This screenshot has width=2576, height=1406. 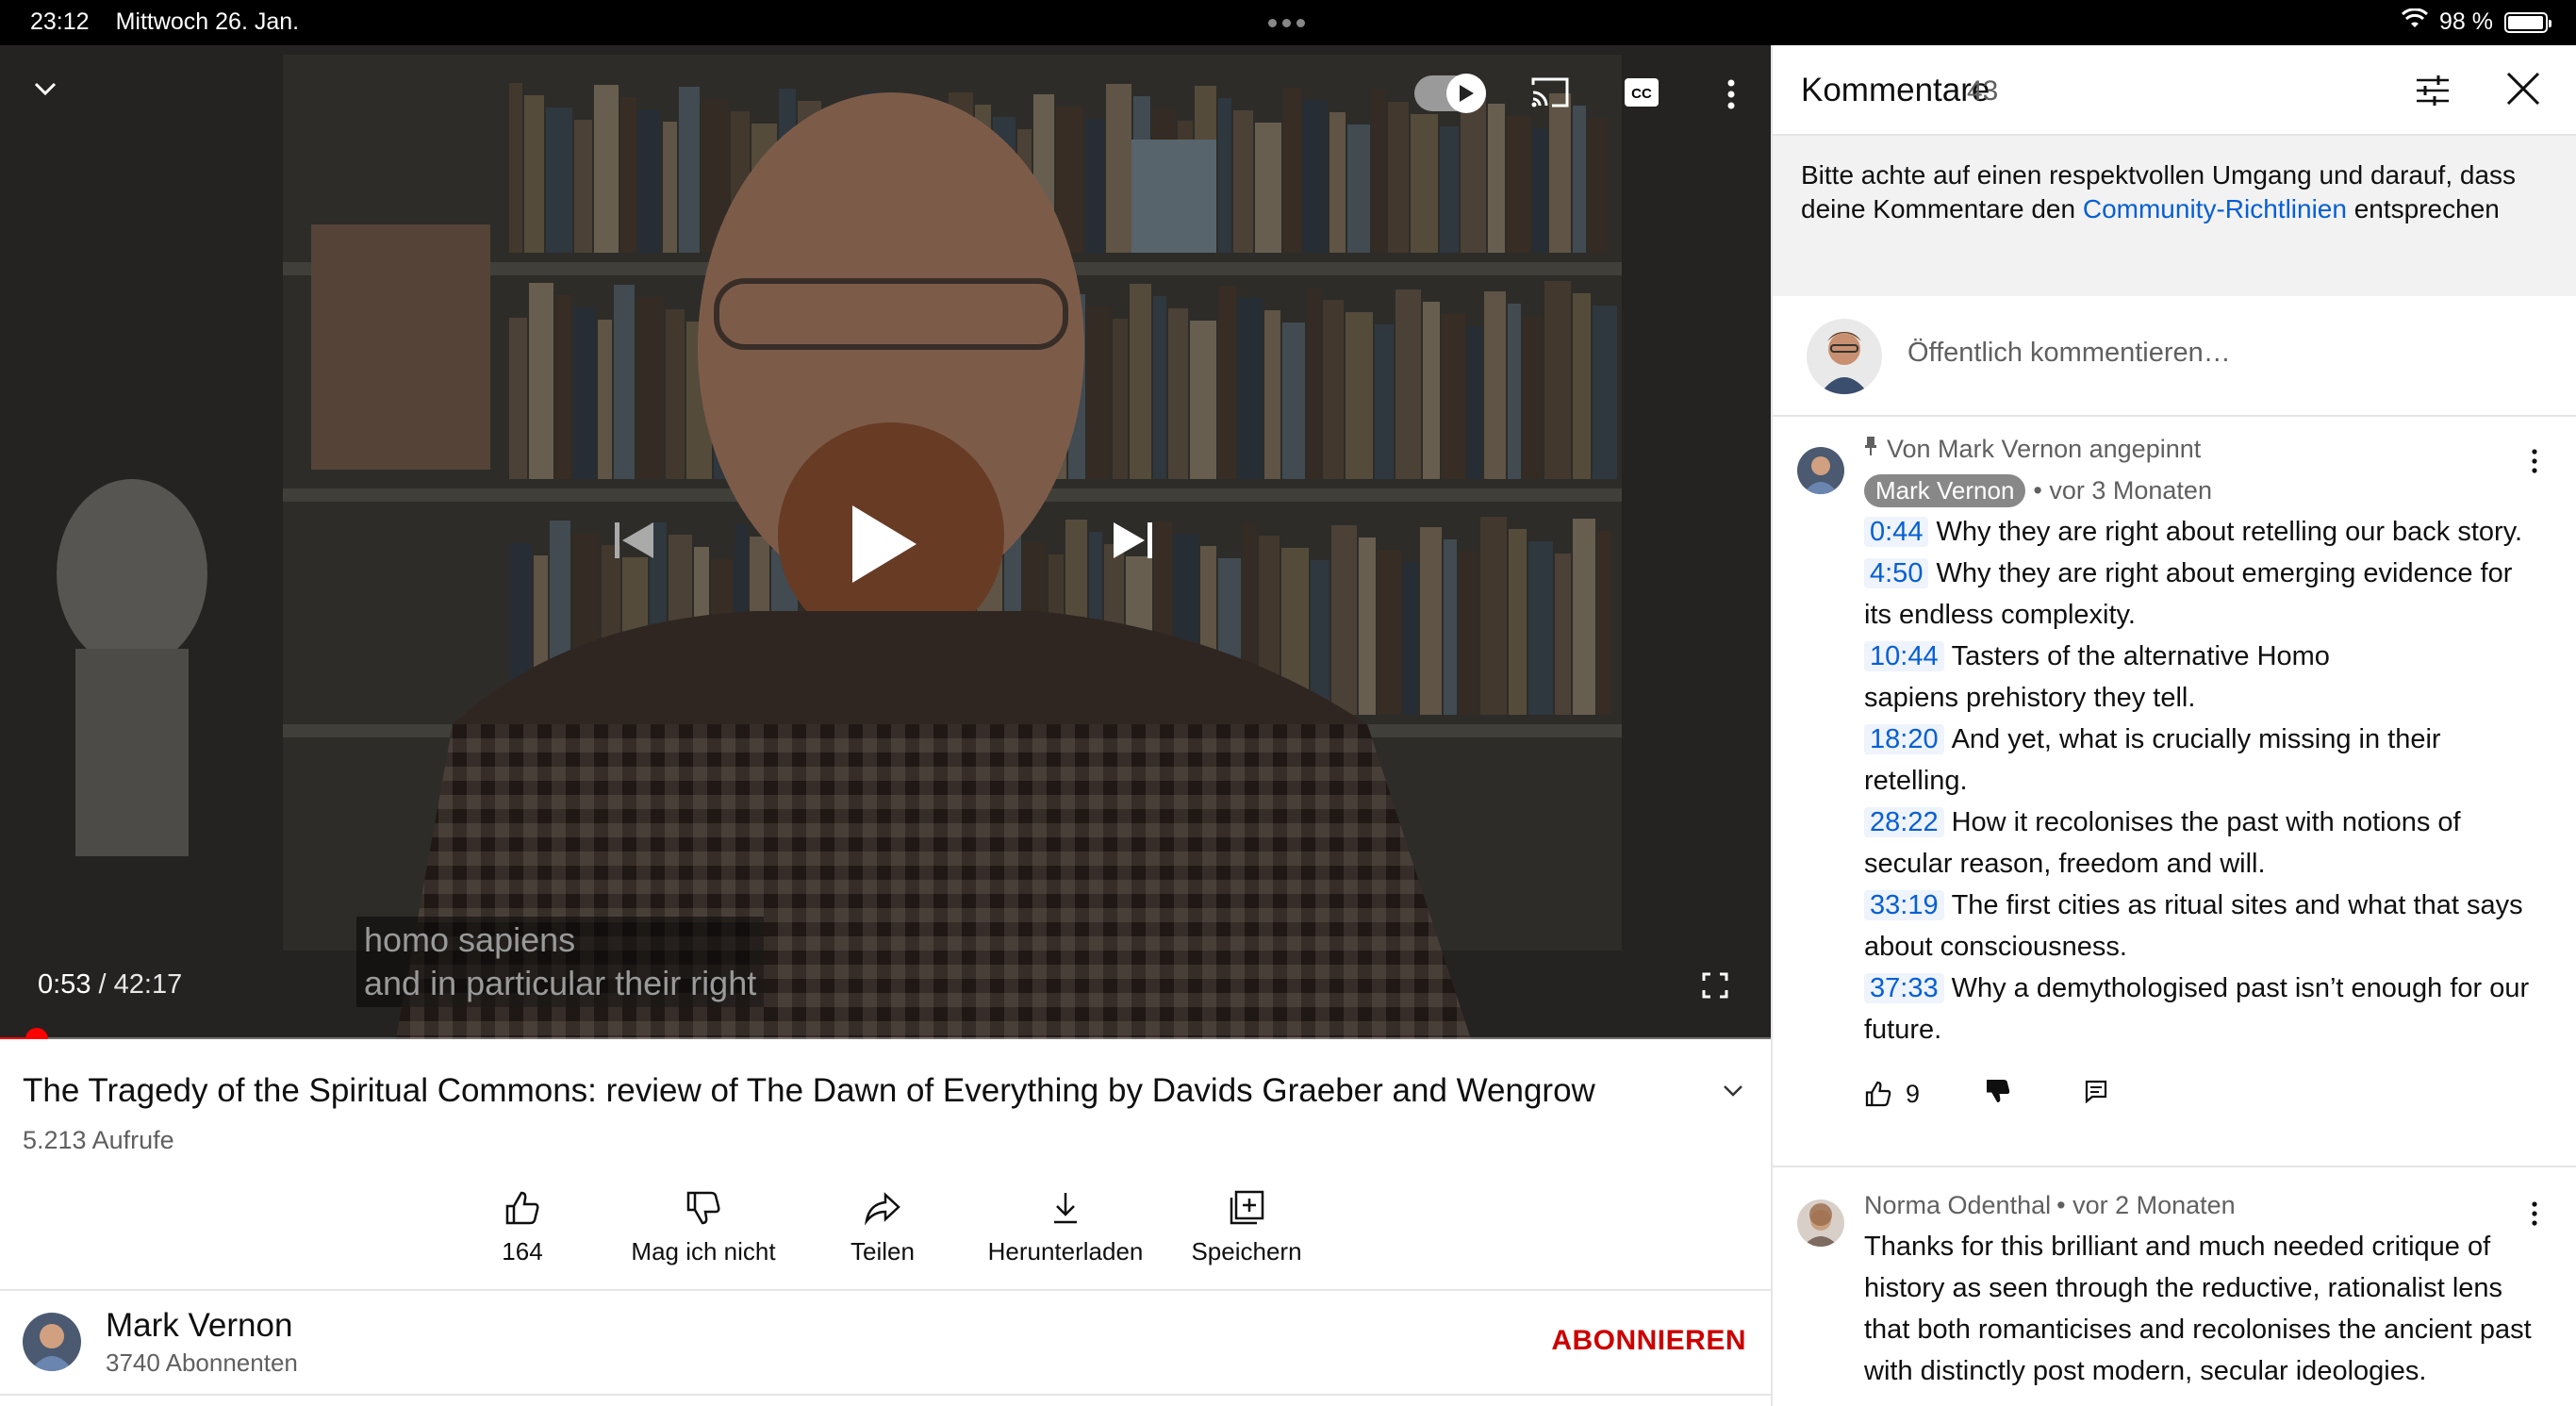 I want to click on cc-icon: CC, so click(x=1642, y=92).